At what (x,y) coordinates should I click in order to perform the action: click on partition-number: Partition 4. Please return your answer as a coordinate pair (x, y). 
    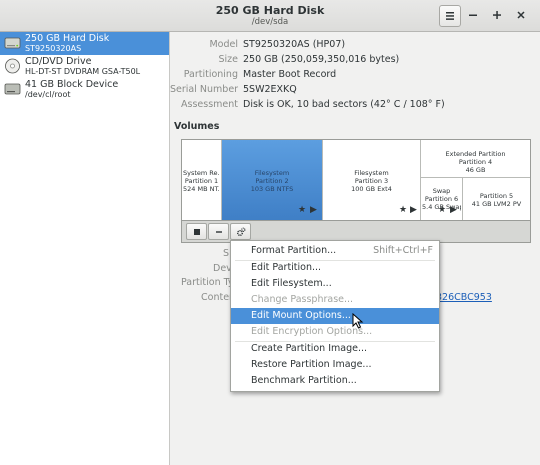
    Looking at the image, I should click on (475, 162).